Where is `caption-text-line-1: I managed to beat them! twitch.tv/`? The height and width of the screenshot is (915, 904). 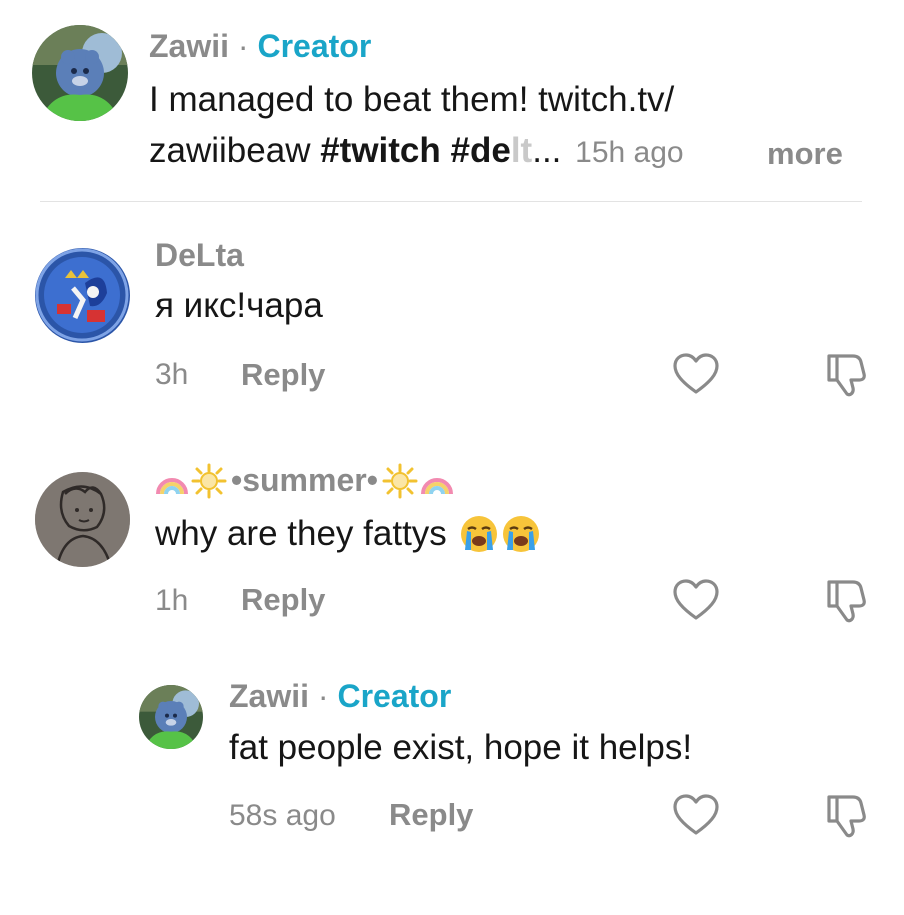
caption-text-line-1: I managed to beat them! twitch.tv/ is located at coordinates (411, 100).